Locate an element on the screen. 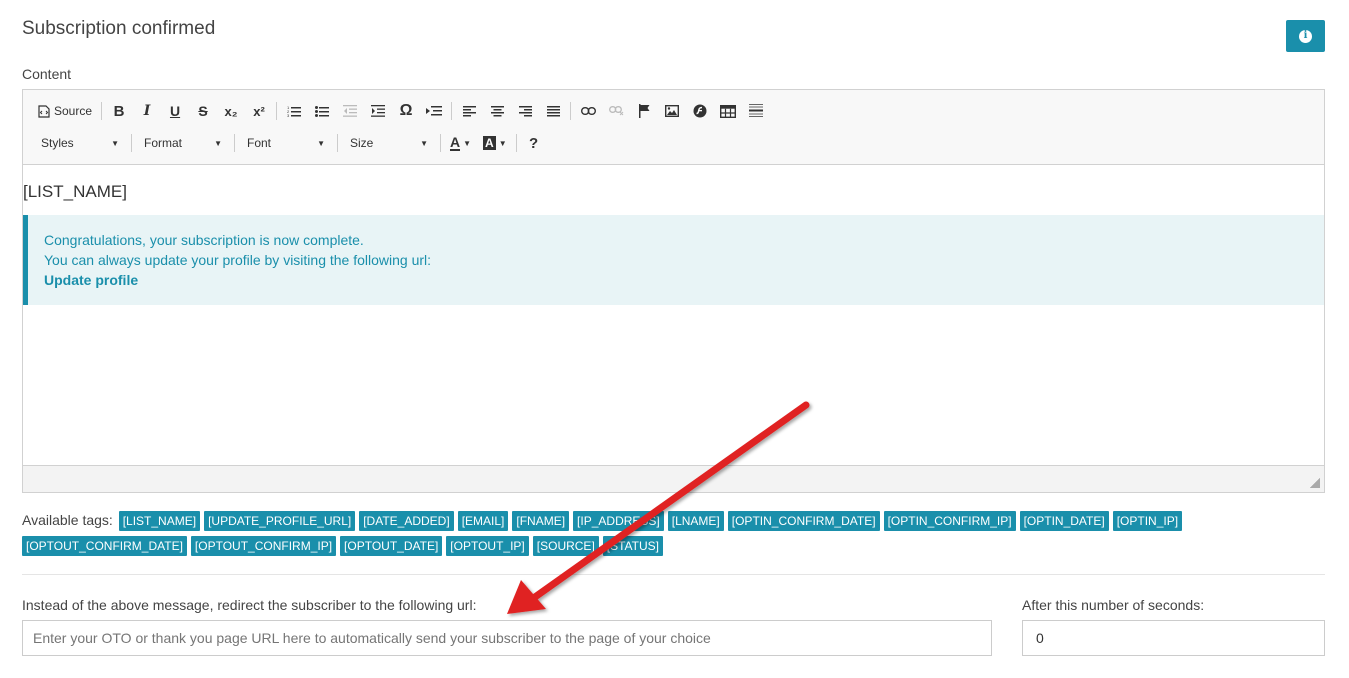  svg-text: 3 is located at coordinates (288, 115).